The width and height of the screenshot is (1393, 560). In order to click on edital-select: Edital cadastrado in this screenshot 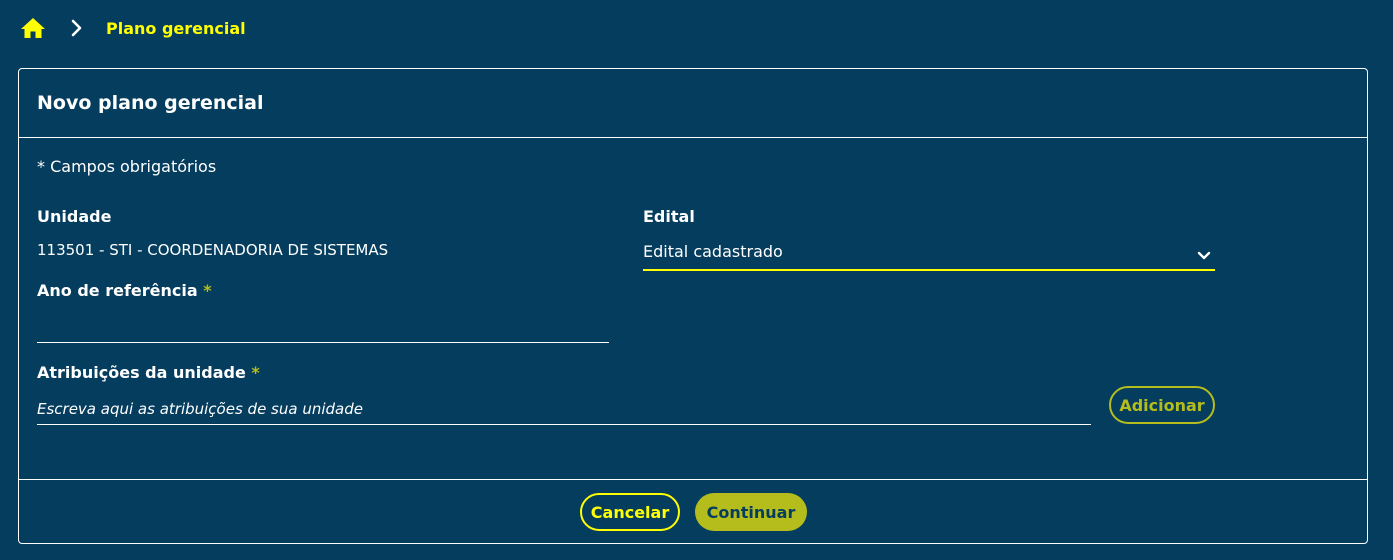, I will do `click(929, 252)`.